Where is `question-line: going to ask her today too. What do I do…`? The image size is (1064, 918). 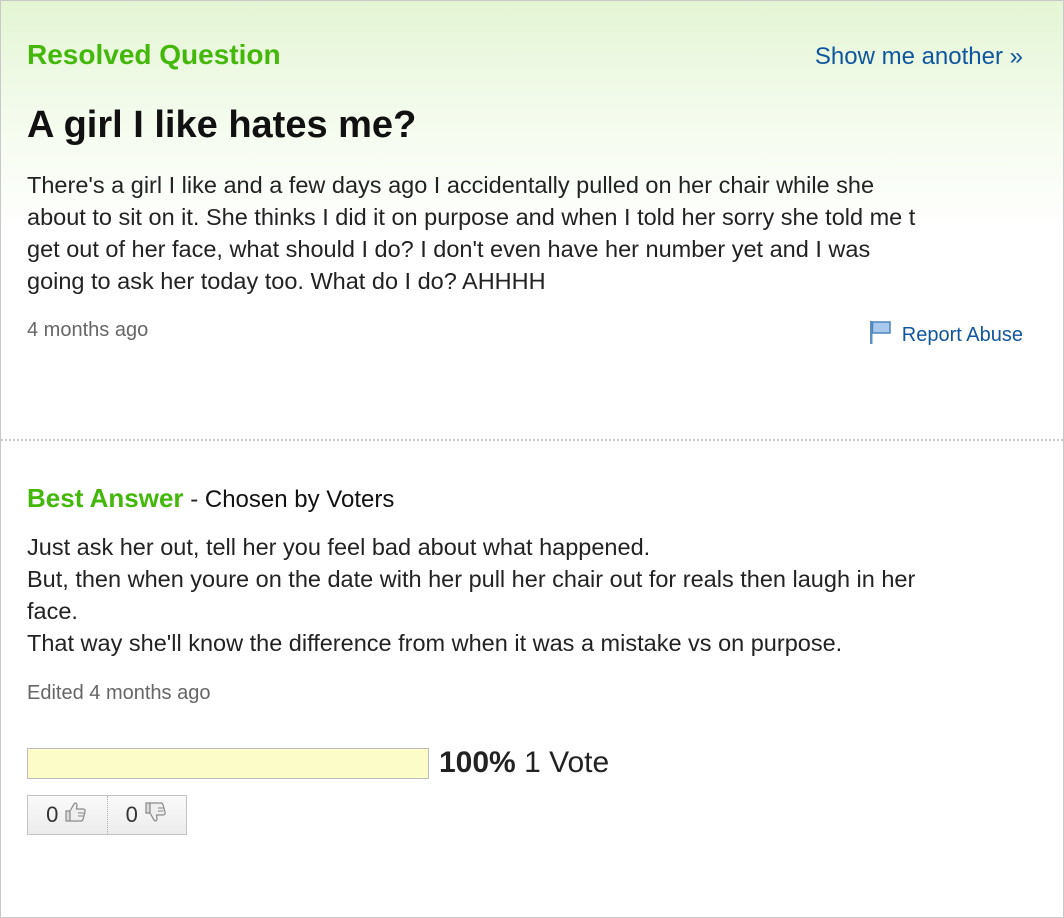
question-line: going to ask her today too. What do I do… is located at coordinates (286, 281).